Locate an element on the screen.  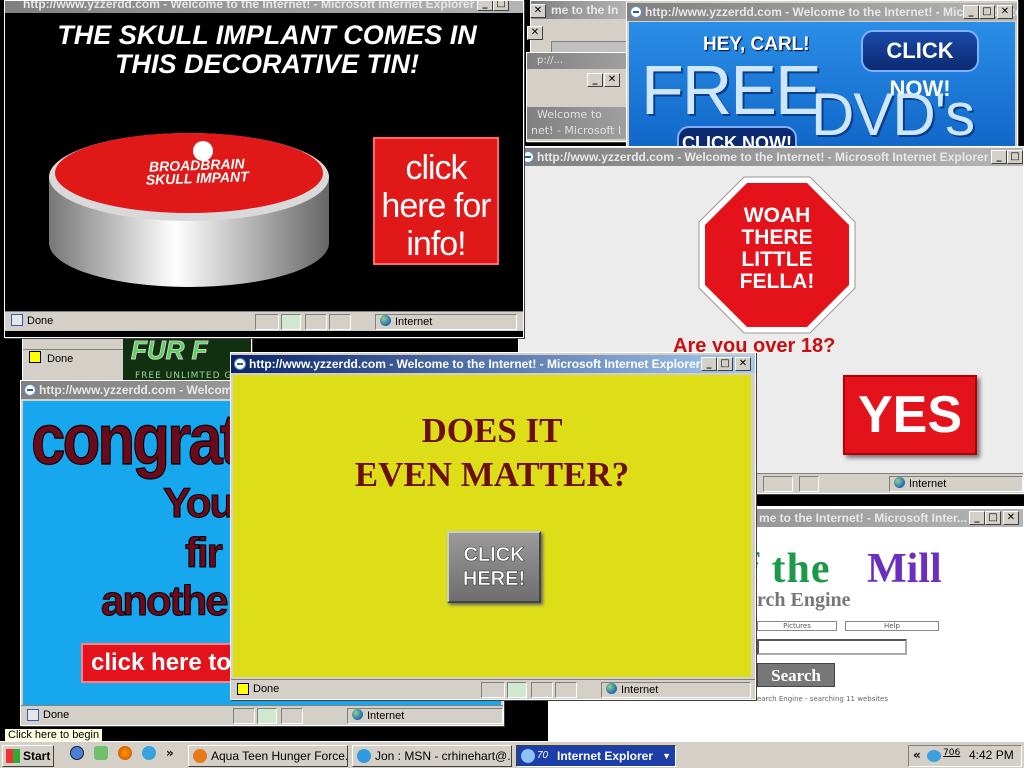
close-button-bg: ✕ is located at coordinates (538, 11).